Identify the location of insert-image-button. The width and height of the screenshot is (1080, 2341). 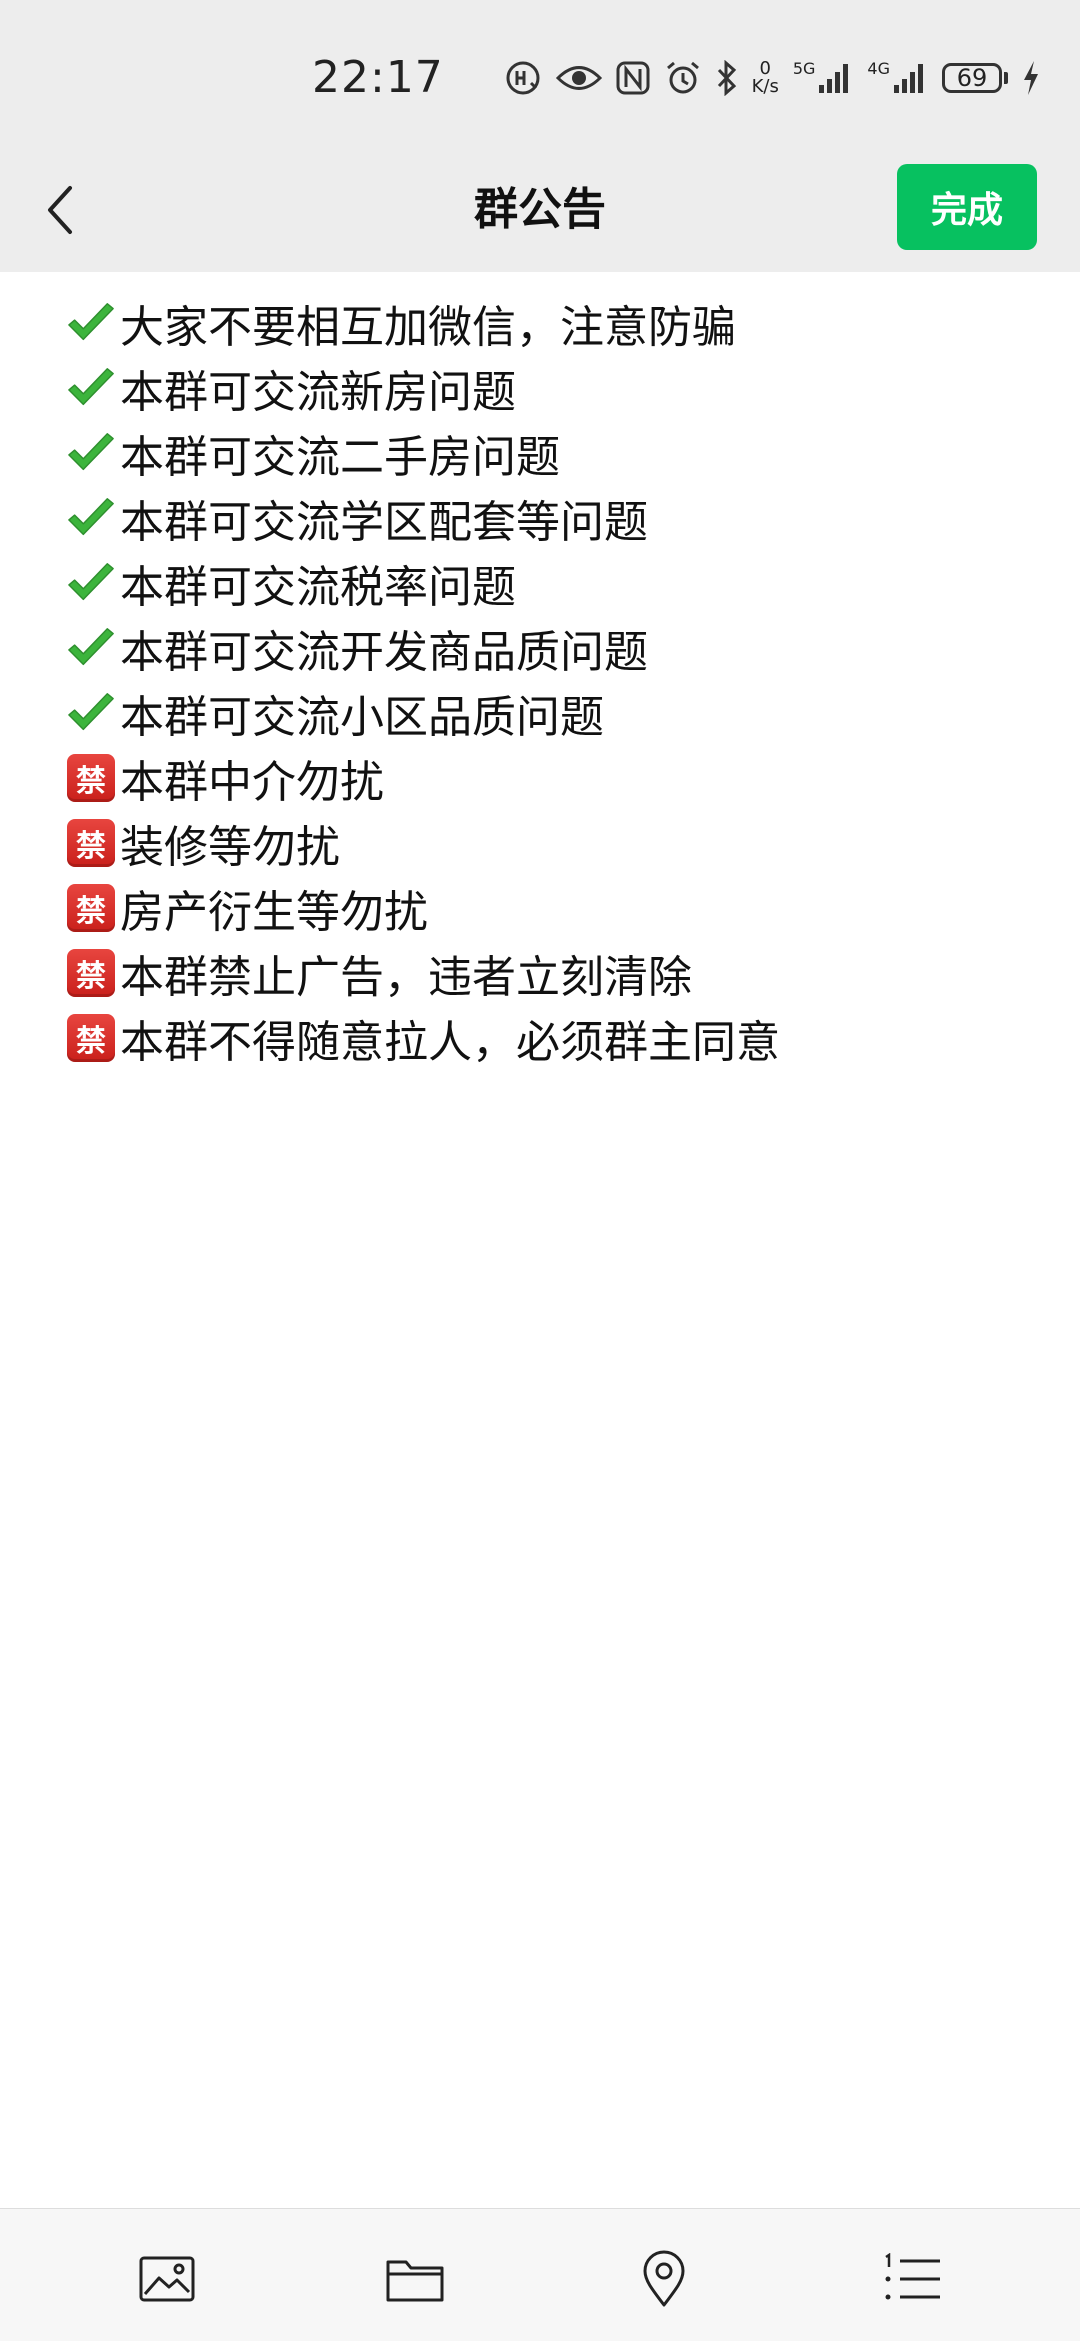
(167, 2279).